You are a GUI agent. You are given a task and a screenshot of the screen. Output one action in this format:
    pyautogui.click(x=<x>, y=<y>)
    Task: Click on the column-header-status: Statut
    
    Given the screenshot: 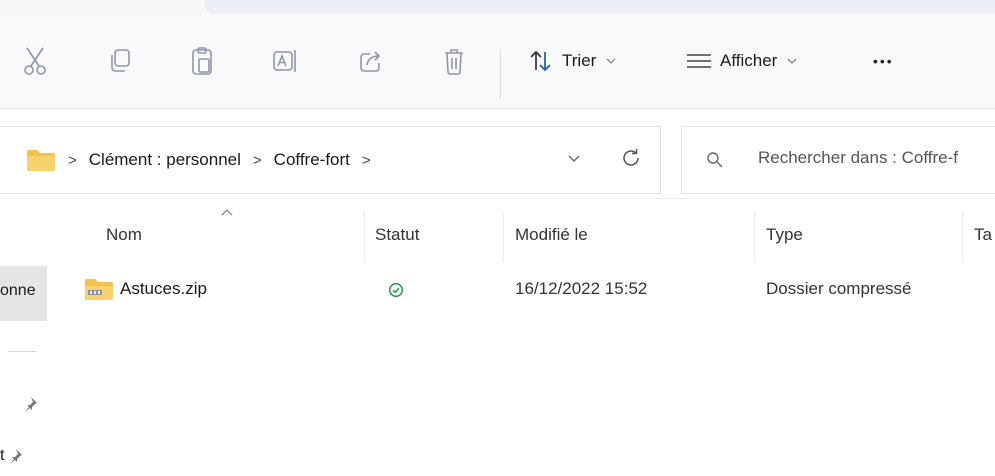 What is the action you would take?
    pyautogui.click(x=397, y=235)
    